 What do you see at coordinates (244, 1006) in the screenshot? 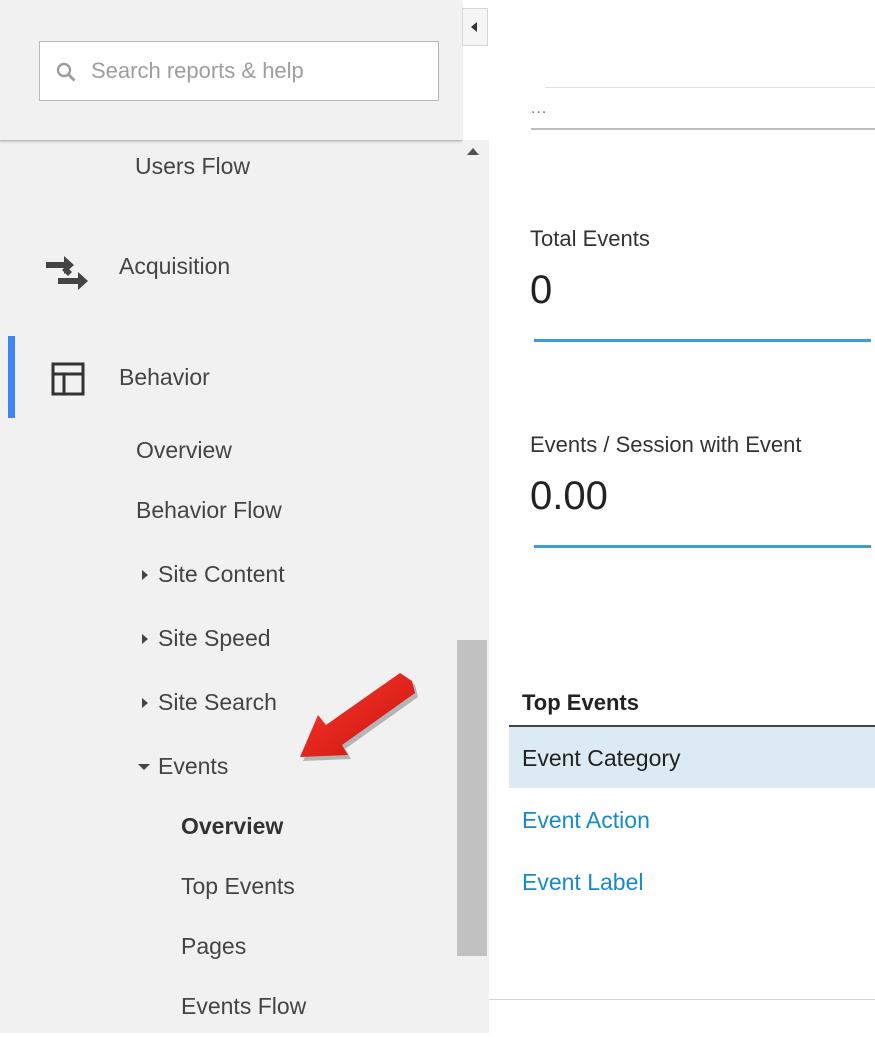
I see `sidebar-item-label: Events Flow` at bounding box center [244, 1006].